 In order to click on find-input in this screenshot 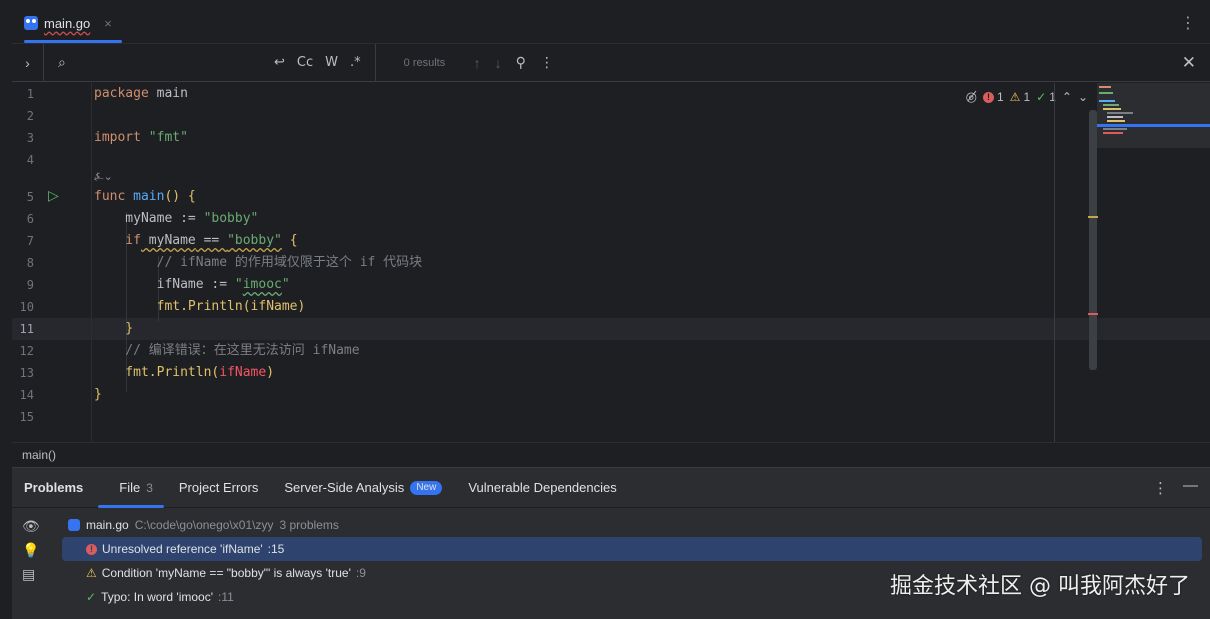, I will do `click(172, 62)`.